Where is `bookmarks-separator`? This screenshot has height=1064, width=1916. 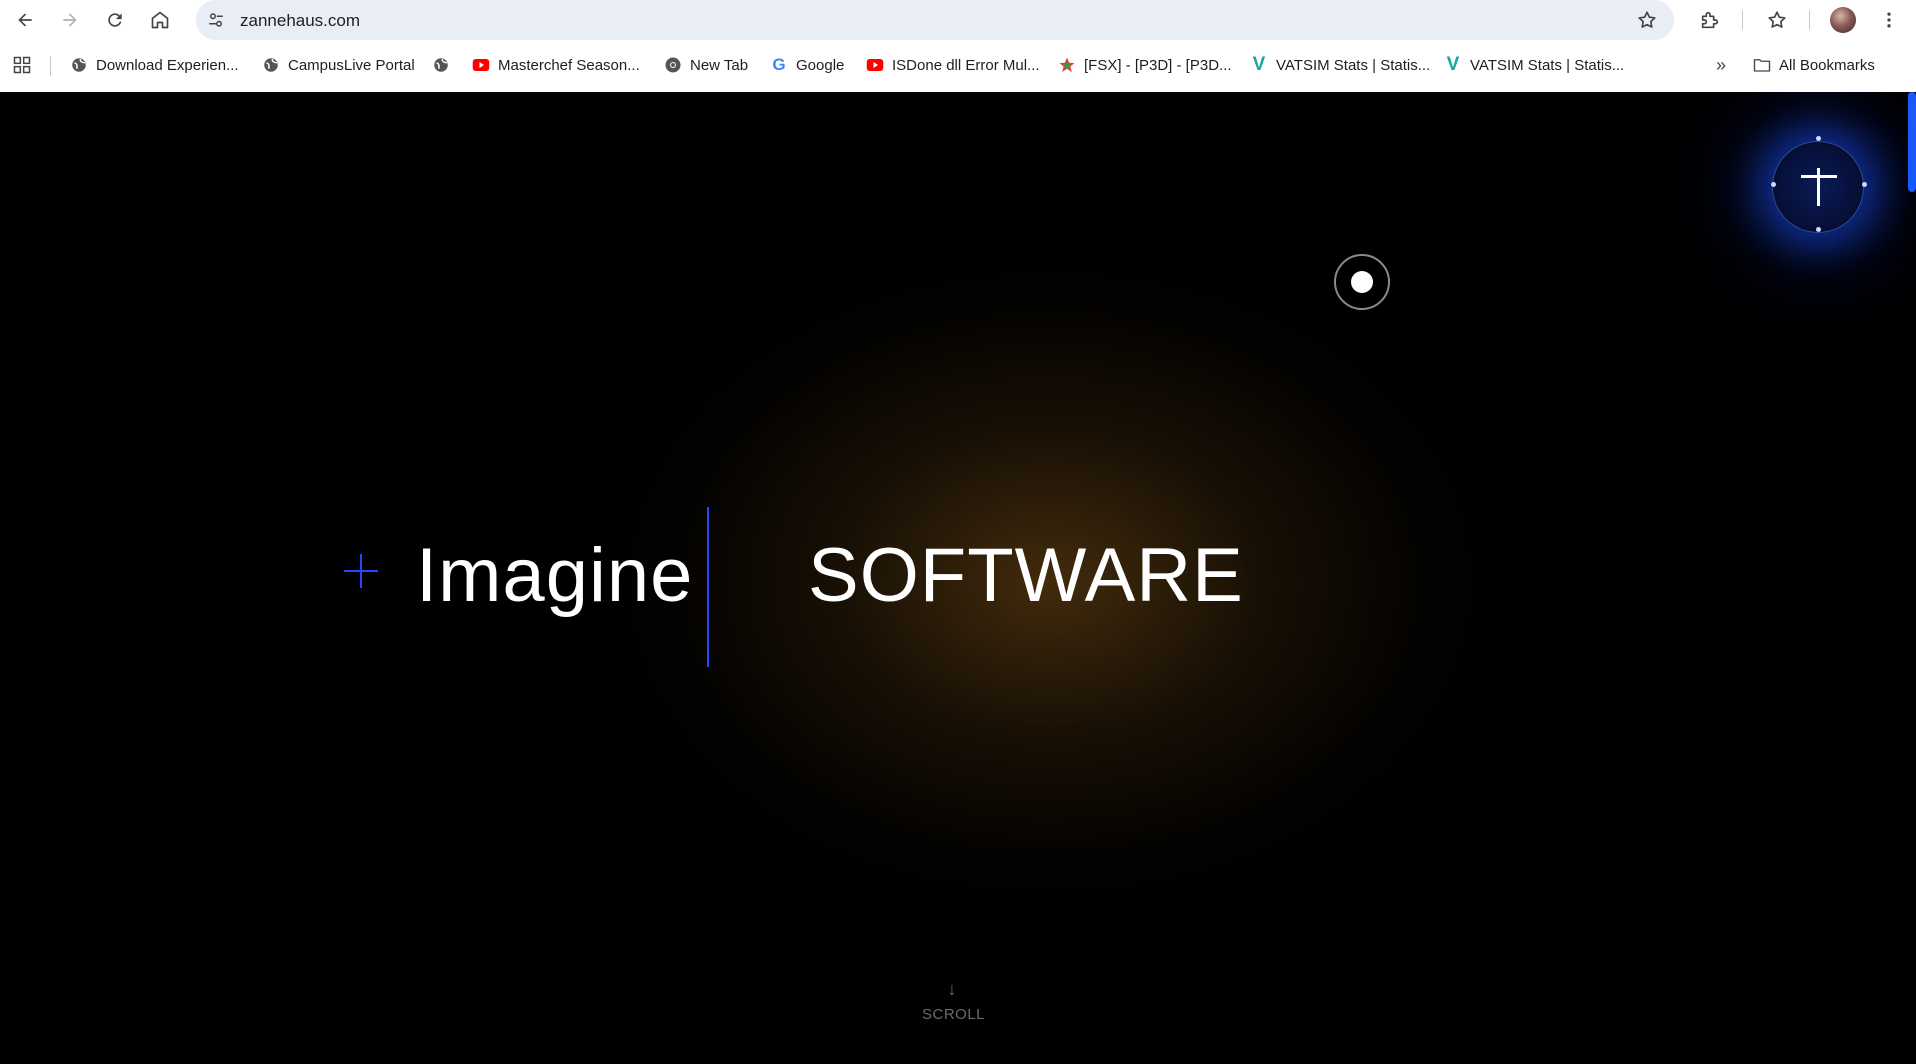 bookmarks-separator is located at coordinates (50, 66).